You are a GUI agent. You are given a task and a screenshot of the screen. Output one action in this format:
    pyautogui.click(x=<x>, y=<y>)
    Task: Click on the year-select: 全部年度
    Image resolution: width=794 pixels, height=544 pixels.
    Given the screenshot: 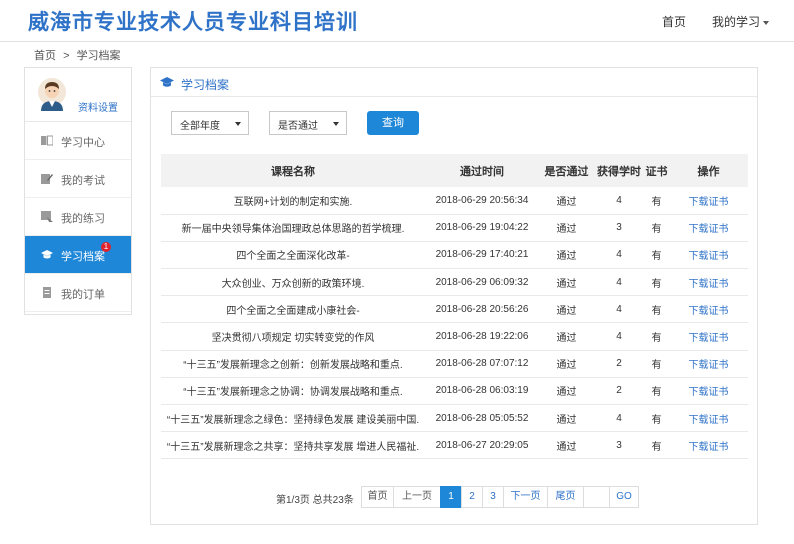 What is the action you would take?
    pyautogui.click(x=210, y=123)
    